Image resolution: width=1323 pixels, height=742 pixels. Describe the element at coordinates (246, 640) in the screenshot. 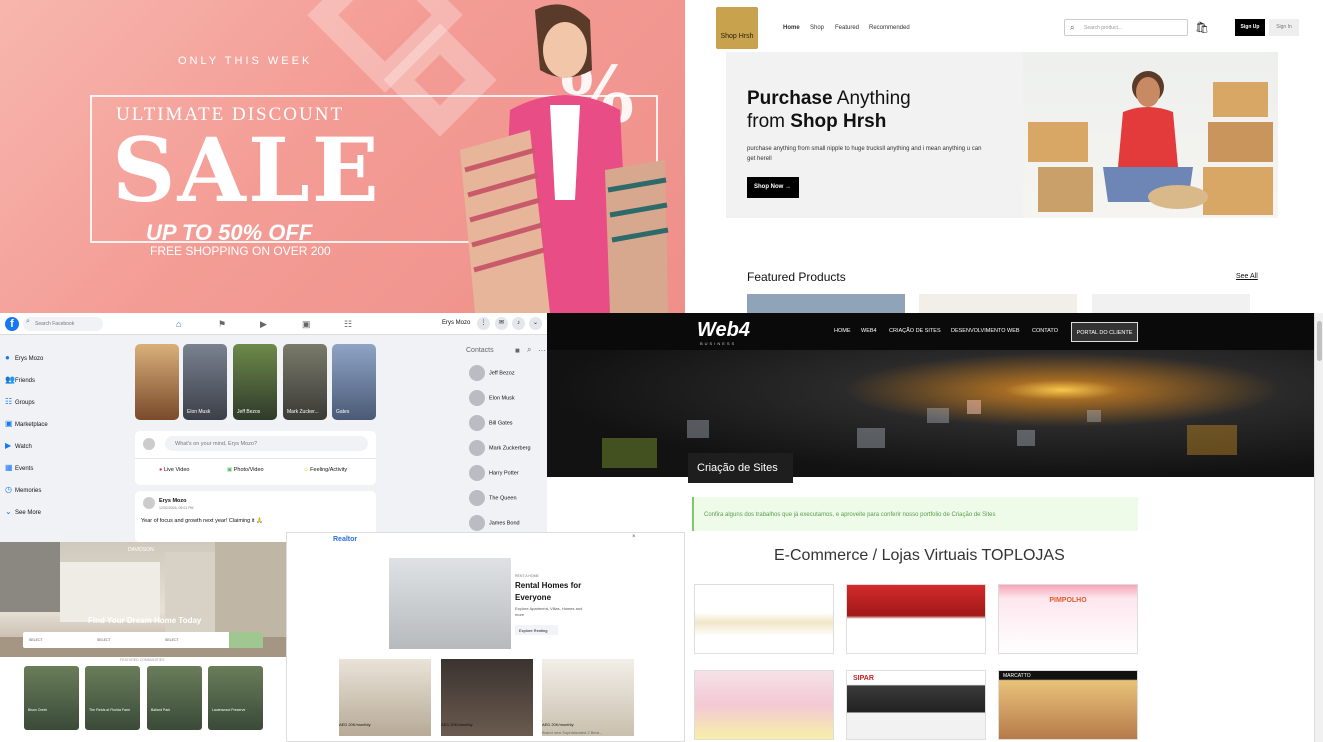

I see `search-button` at that location.